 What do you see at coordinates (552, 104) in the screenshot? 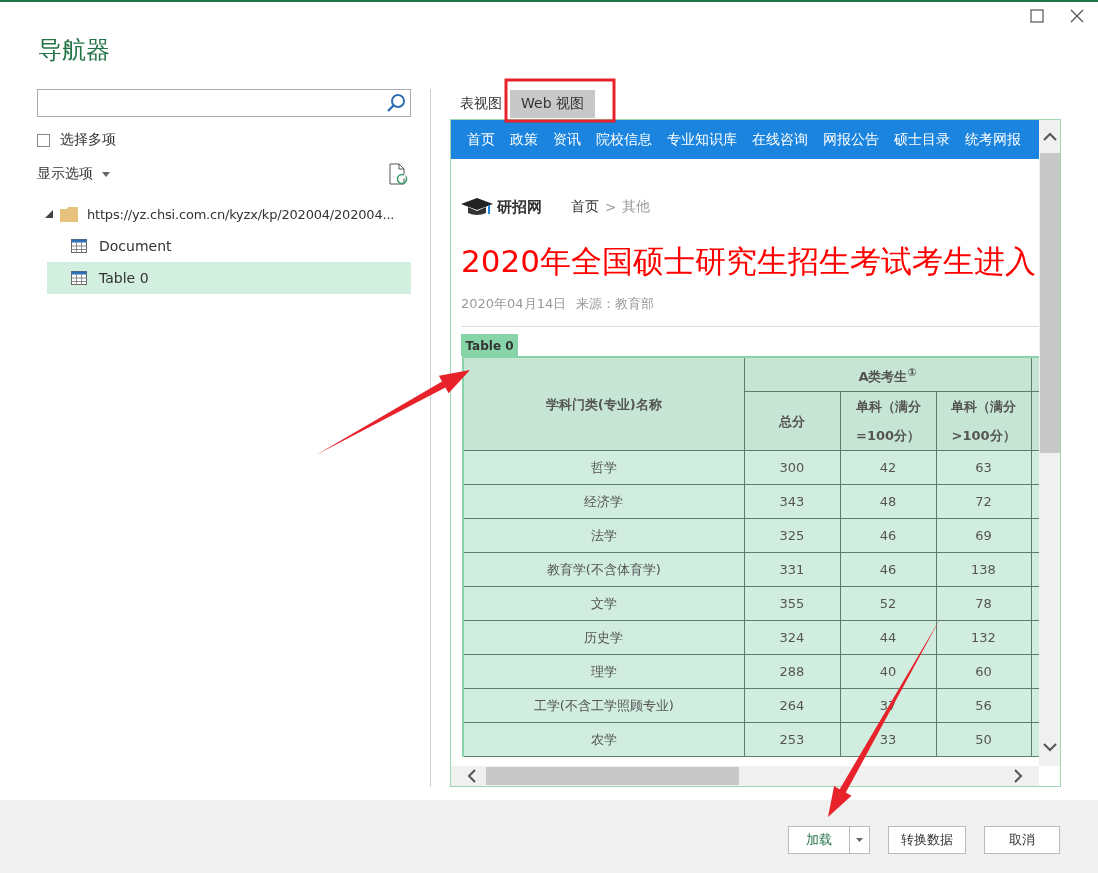
I see `view-tab: Web 视图` at bounding box center [552, 104].